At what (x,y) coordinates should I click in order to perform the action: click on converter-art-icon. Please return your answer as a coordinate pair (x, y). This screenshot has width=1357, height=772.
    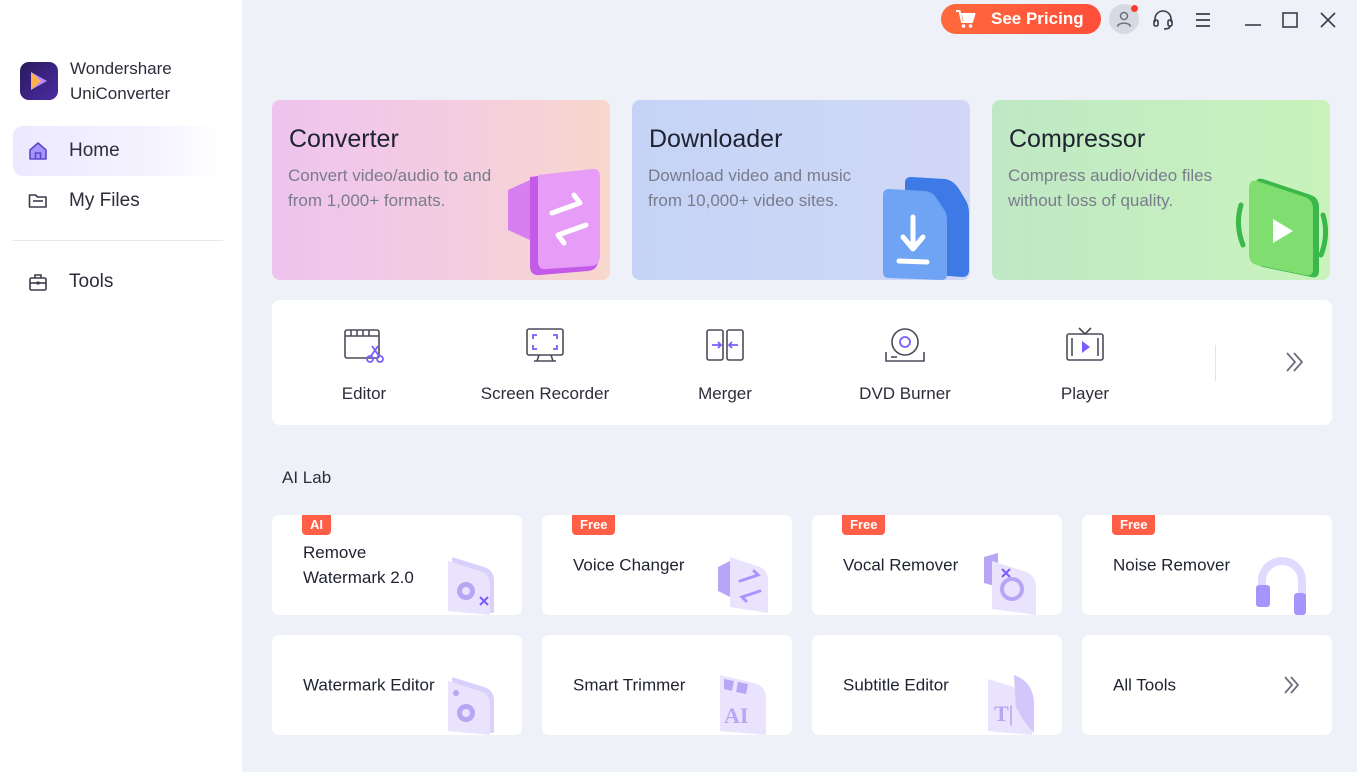
    Looking at the image, I should click on (554, 222).